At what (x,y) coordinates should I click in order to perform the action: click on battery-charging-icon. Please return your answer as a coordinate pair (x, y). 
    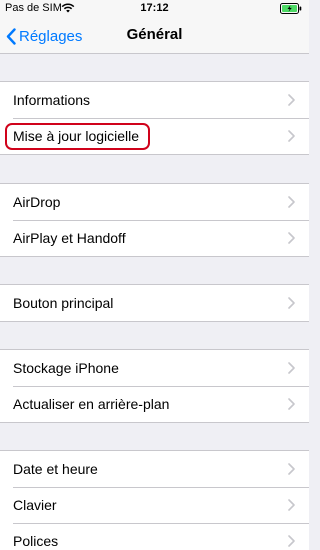
    Looking at the image, I should click on (291, 10).